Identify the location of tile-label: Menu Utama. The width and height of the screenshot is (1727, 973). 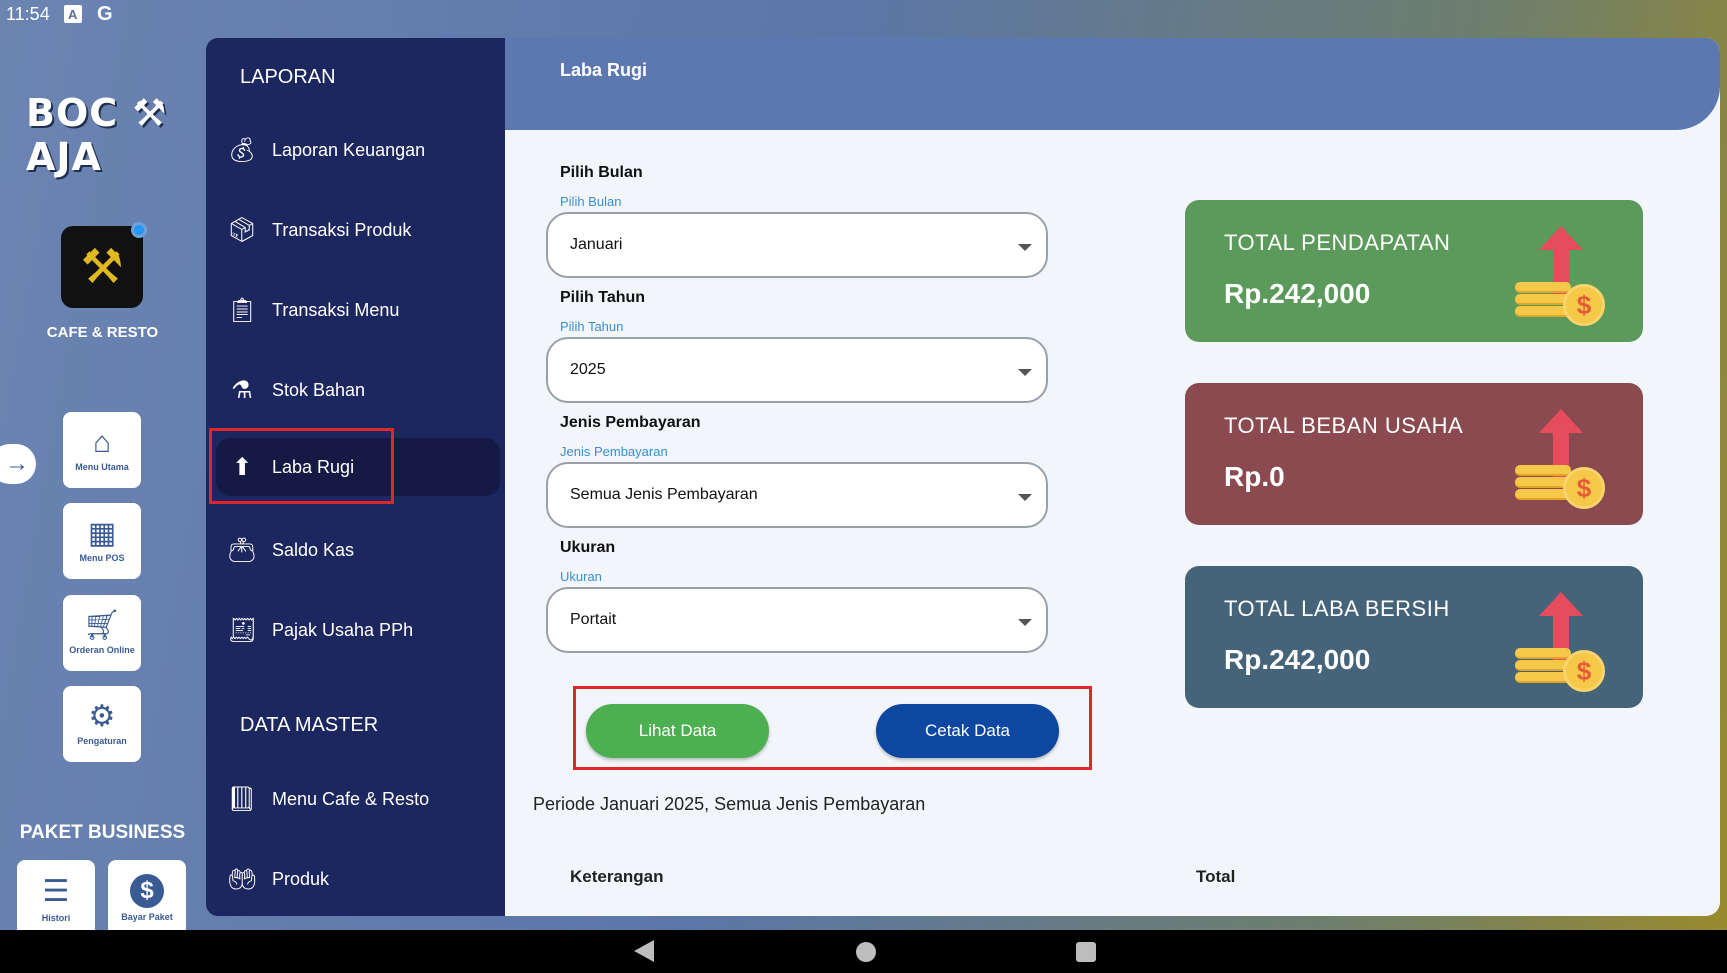
(102, 467).